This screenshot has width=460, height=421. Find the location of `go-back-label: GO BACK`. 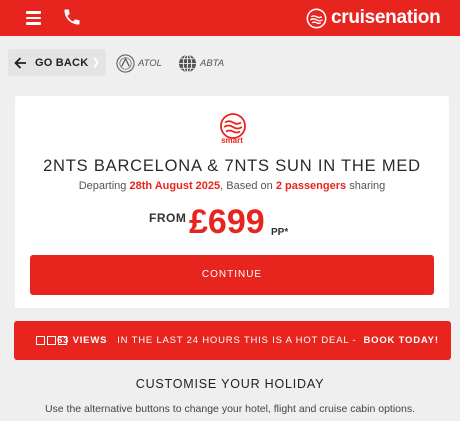

go-back-label: GO BACK is located at coordinates (62, 62).